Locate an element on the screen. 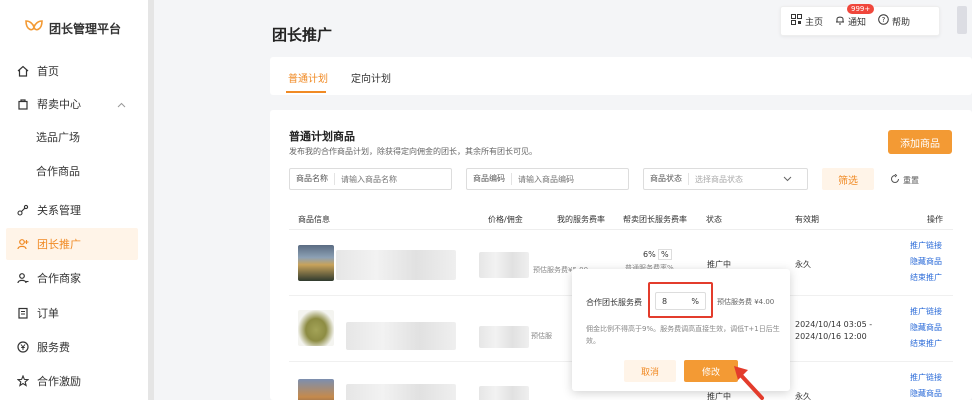 This screenshot has height=400, width=972. tab-active-indicator is located at coordinates (306, 92).